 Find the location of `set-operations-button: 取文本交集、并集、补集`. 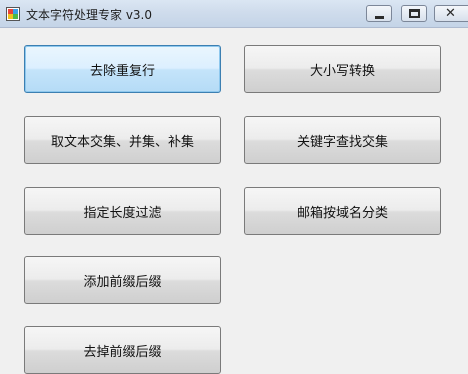

set-operations-button: 取文本交集、并集、补集 is located at coordinates (122, 140).